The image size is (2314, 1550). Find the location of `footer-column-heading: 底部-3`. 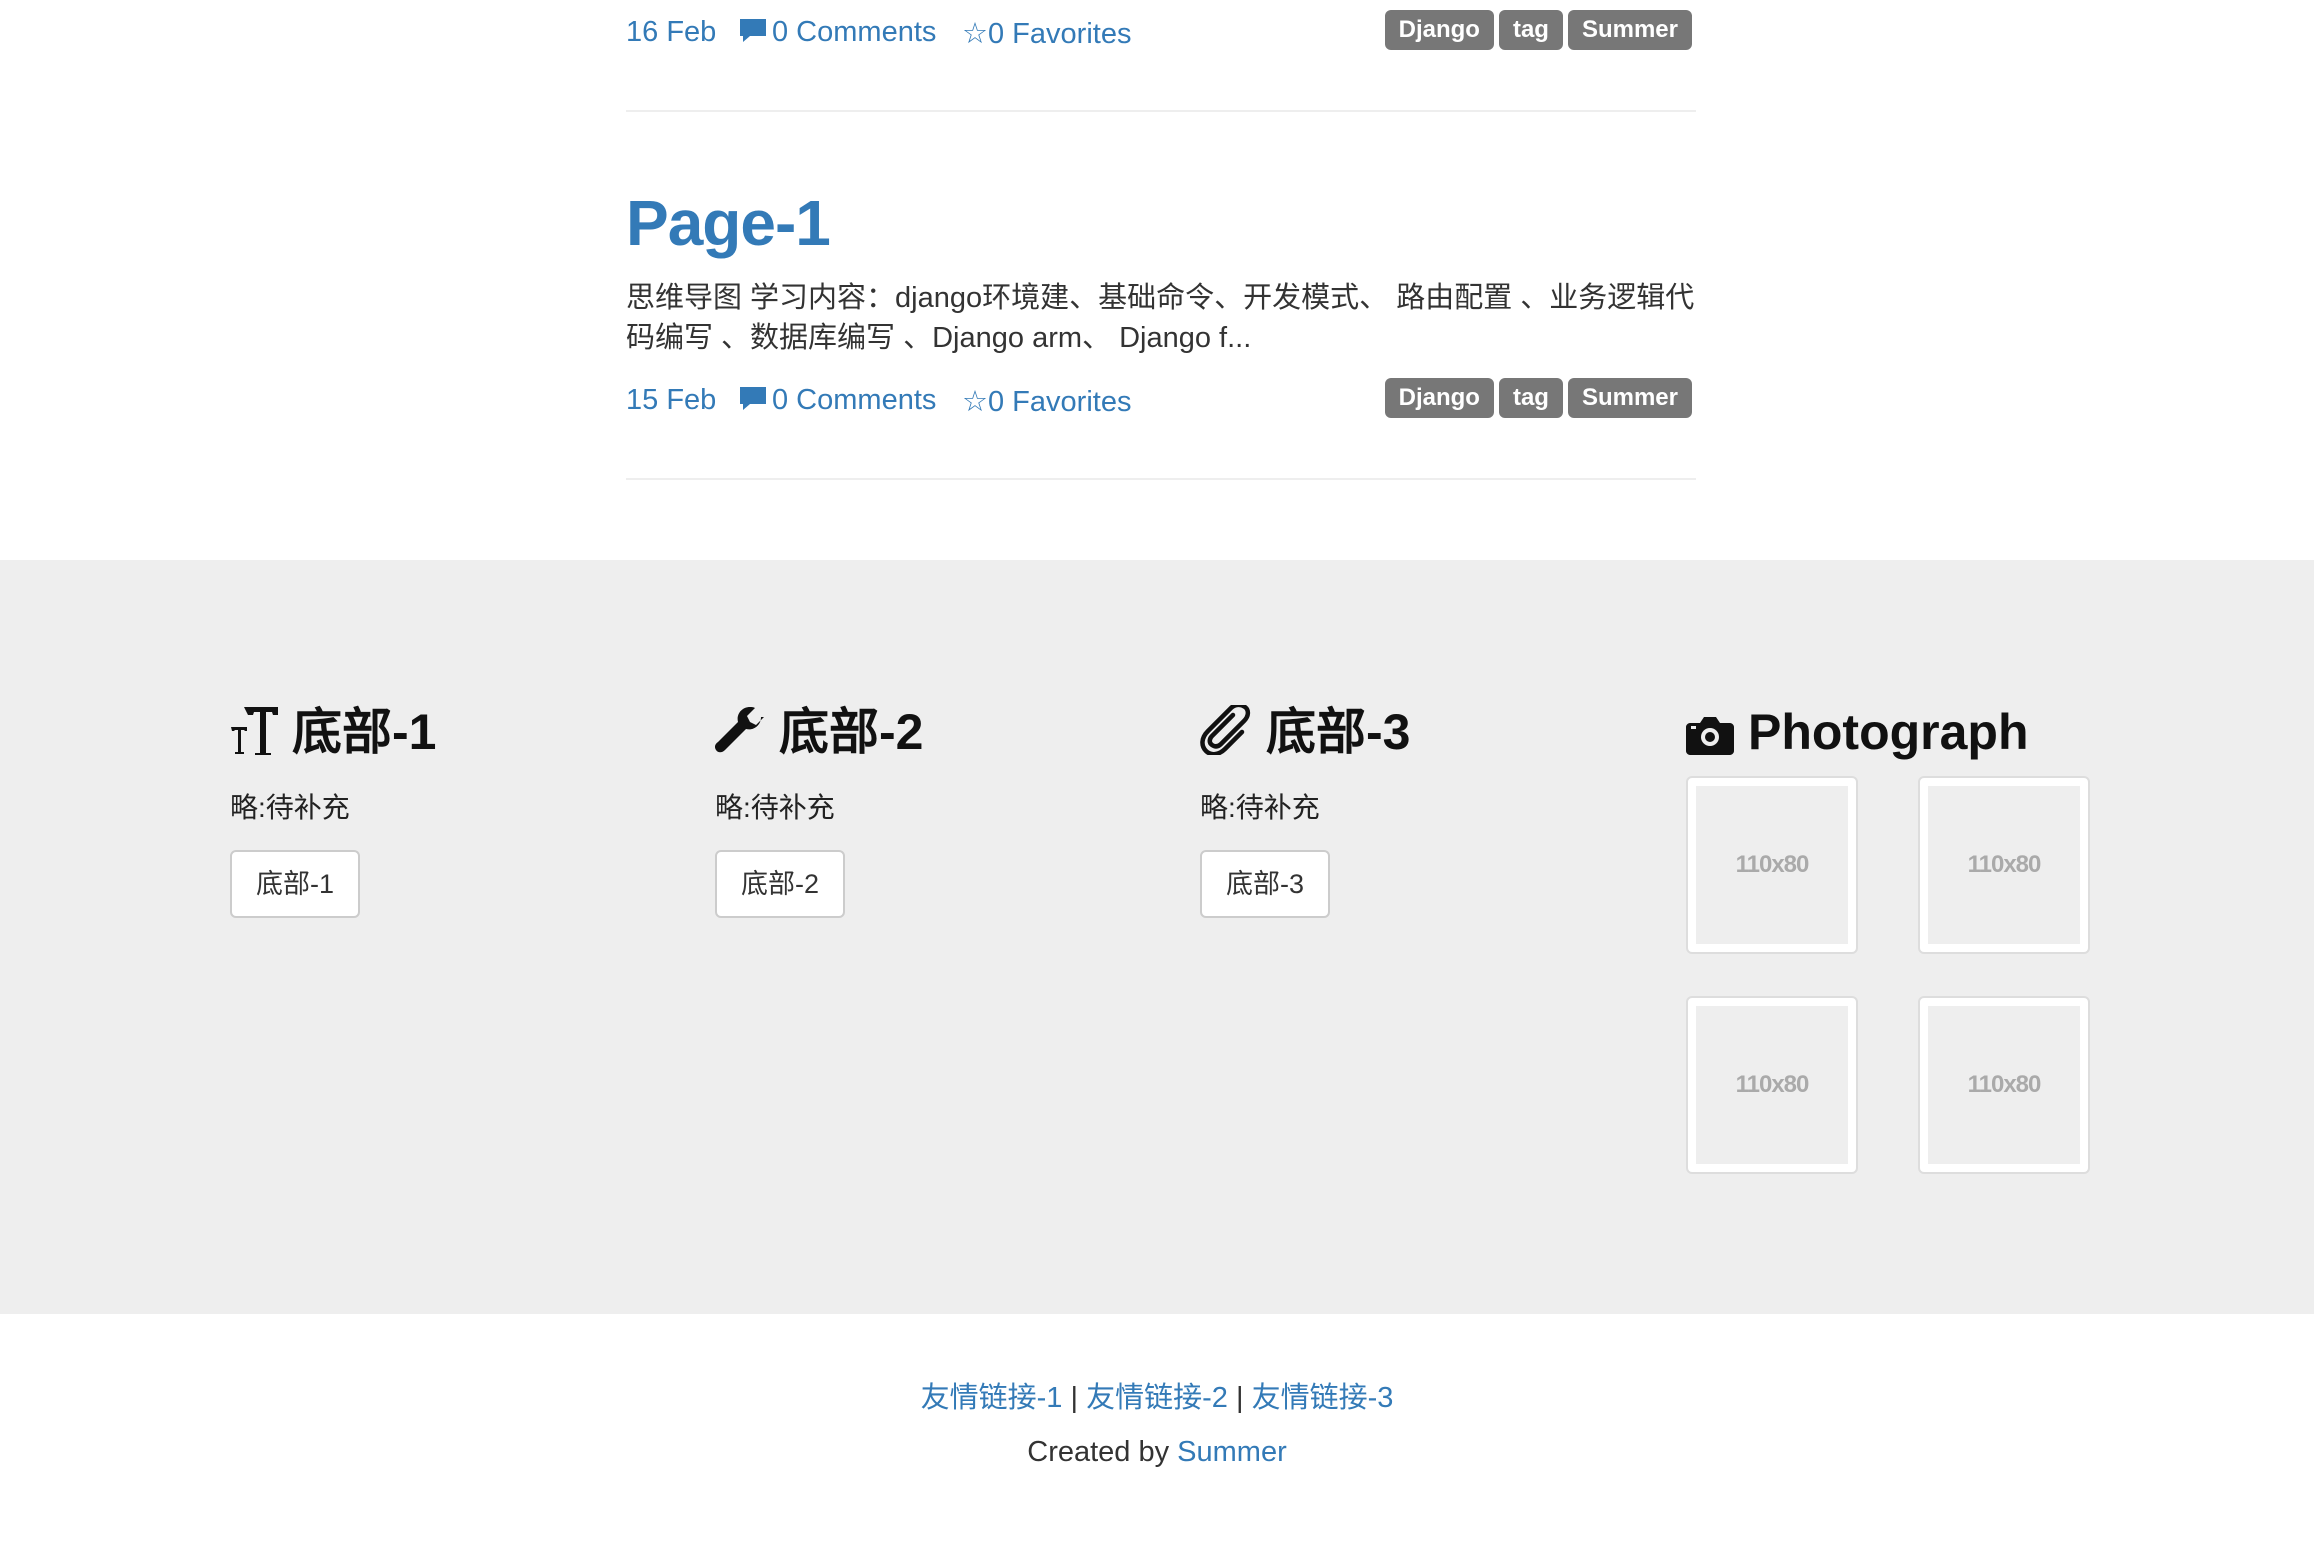

footer-column-heading: 底部-3 is located at coordinates (1305, 732).